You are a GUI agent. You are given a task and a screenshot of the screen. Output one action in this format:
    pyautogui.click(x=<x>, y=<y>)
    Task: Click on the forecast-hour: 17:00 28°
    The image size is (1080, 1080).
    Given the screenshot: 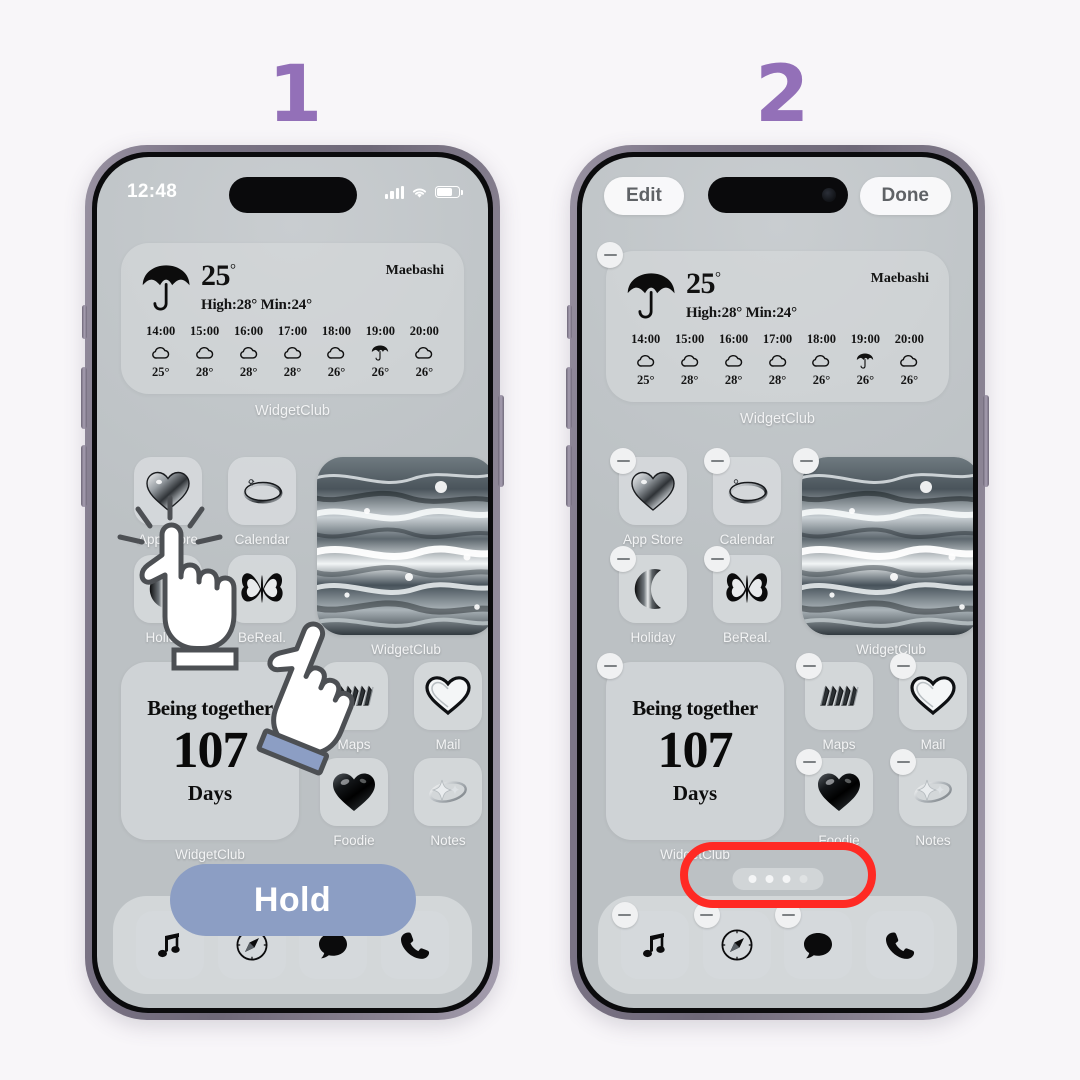 What is the action you would take?
    pyautogui.click(x=292, y=352)
    